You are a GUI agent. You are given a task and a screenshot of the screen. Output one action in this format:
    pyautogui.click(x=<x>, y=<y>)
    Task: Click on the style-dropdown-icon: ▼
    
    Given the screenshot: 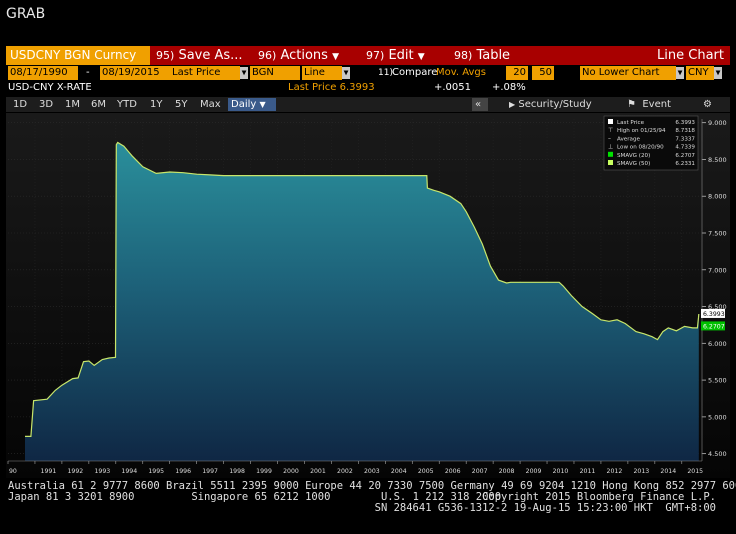 What is the action you would take?
    pyautogui.click(x=346, y=73)
    